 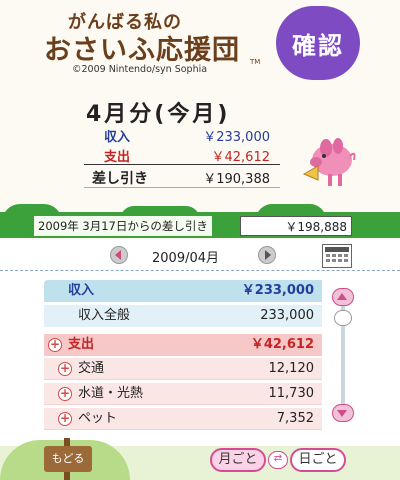 What do you see at coordinates (182, 187) in the screenshot?
I see `summary-bottom-divider` at bounding box center [182, 187].